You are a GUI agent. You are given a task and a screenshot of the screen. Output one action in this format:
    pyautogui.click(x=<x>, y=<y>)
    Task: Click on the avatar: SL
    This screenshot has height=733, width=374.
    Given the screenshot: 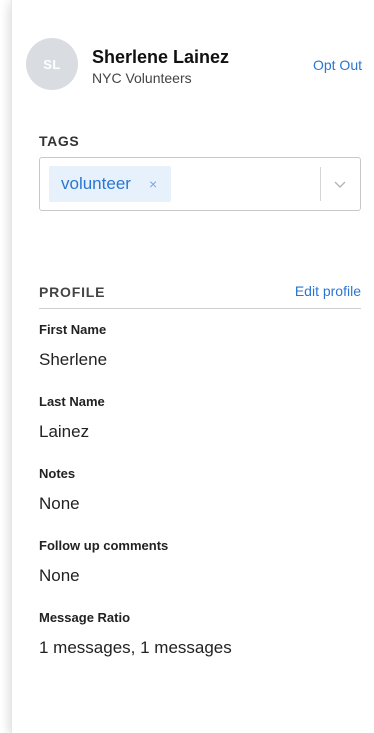 What is the action you would take?
    pyautogui.click(x=52, y=64)
    